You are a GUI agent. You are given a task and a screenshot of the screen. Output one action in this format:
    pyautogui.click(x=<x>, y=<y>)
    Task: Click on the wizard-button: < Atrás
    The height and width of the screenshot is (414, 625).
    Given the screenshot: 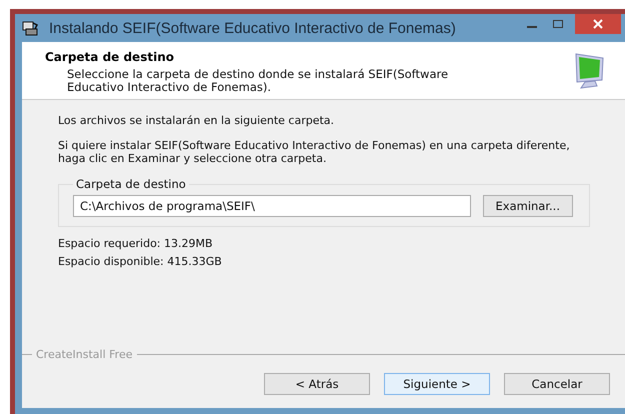 What is the action you would take?
    pyautogui.click(x=317, y=384)
    